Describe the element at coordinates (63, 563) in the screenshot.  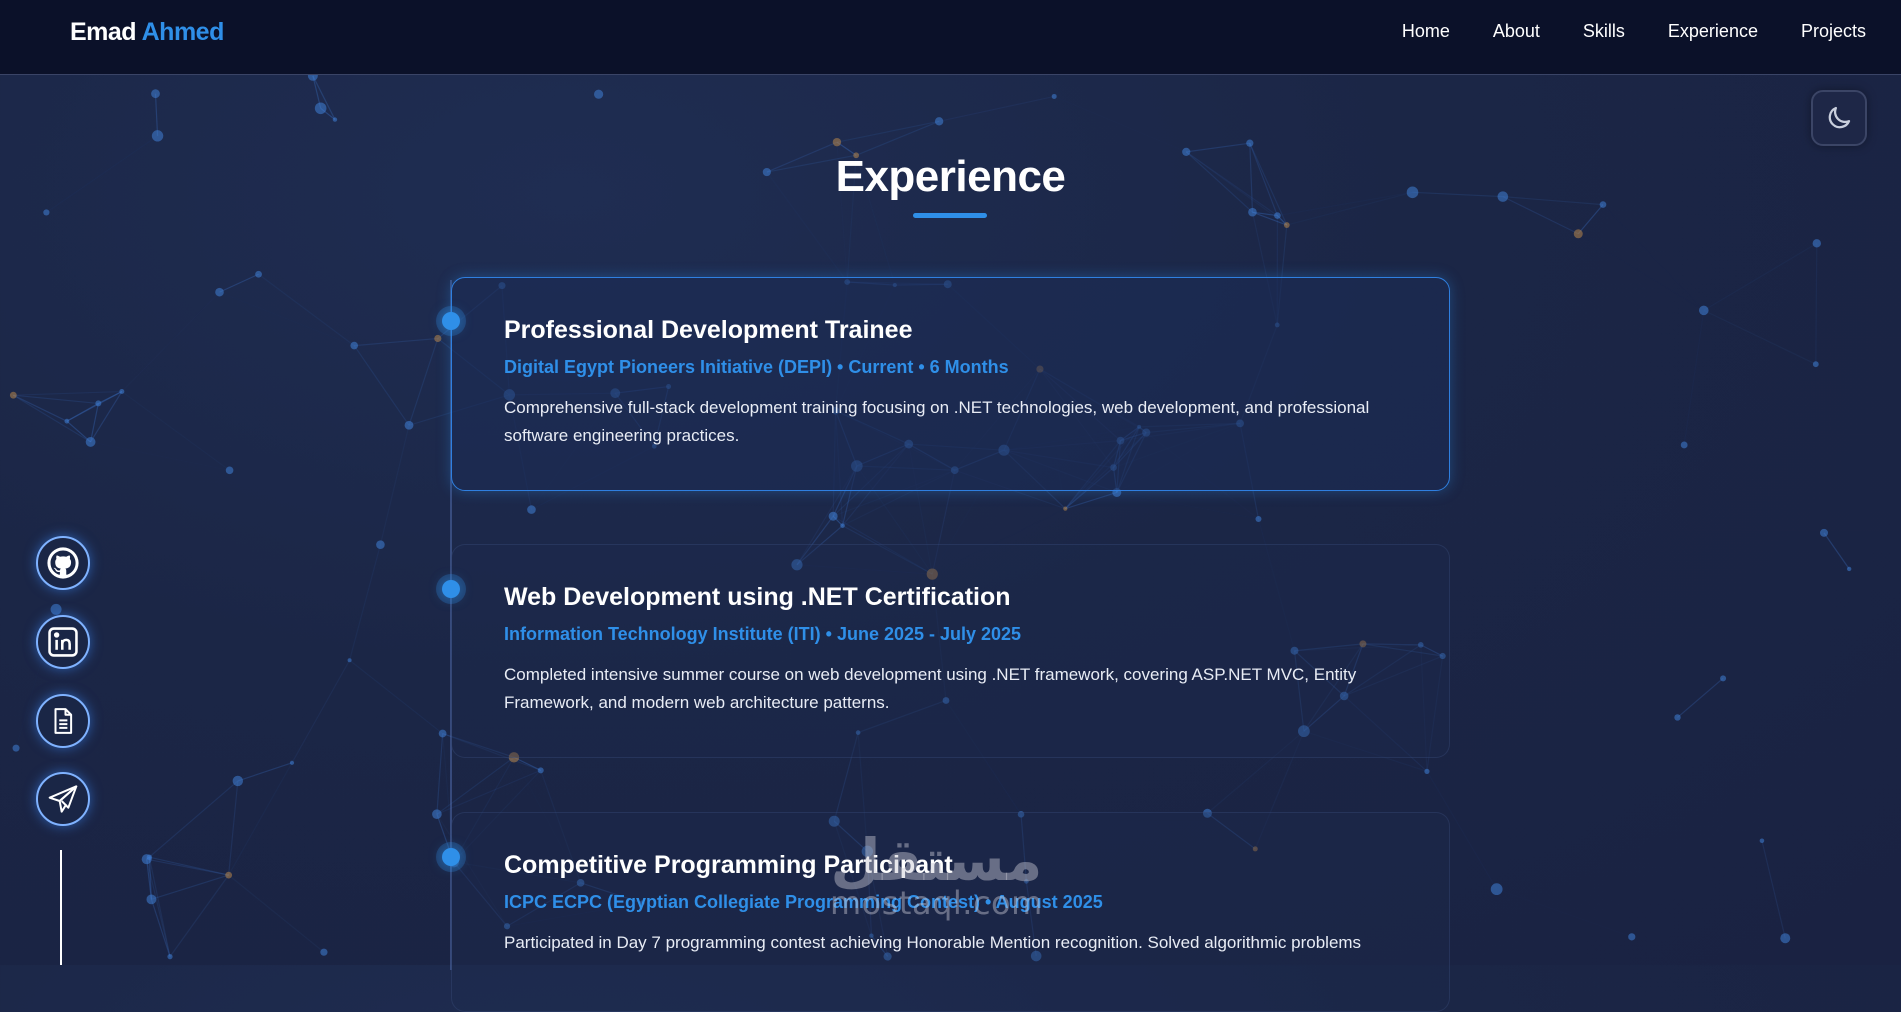
I see `github-button` at that location.